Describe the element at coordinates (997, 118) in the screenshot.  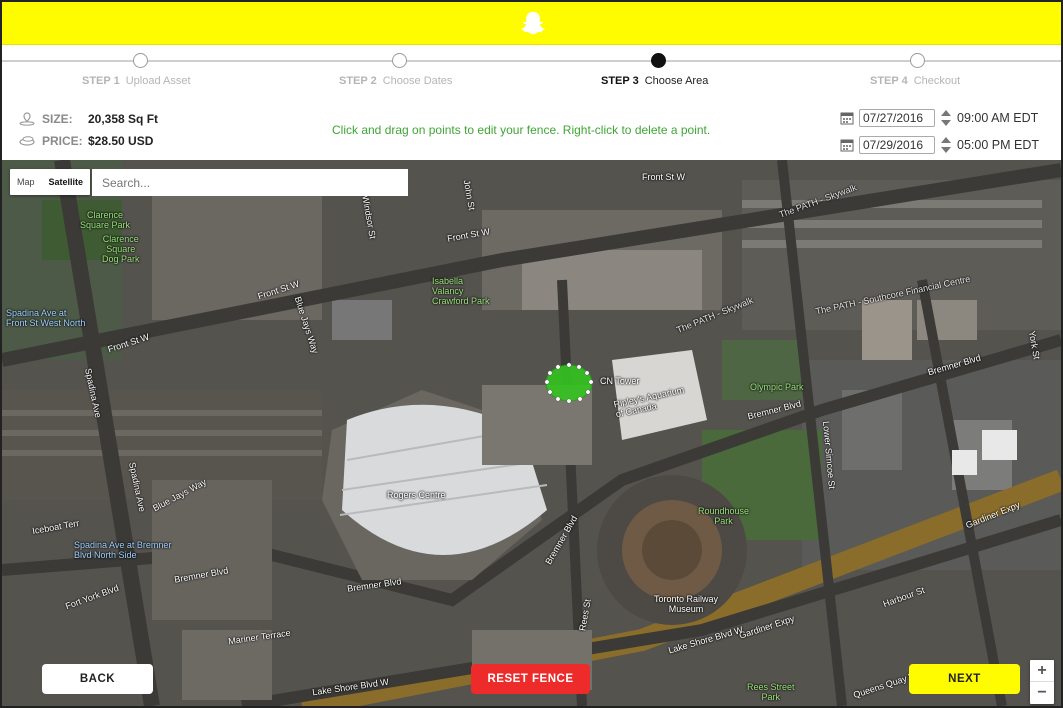
I see `start-time: 09:00 AM EDT` at that location.